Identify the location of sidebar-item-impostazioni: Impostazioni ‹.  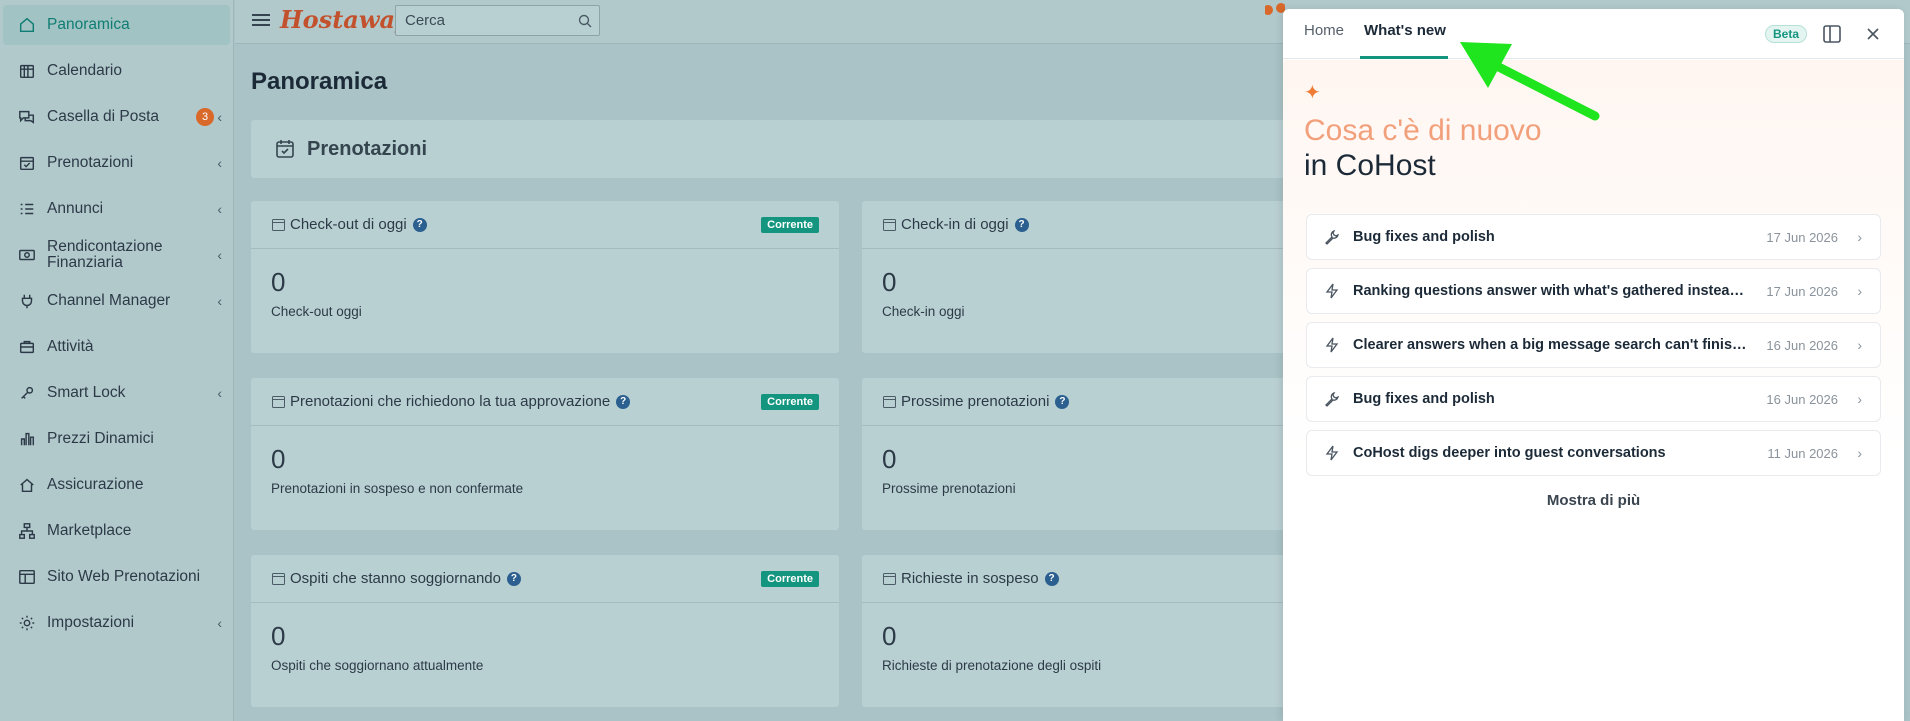
(116, 623).